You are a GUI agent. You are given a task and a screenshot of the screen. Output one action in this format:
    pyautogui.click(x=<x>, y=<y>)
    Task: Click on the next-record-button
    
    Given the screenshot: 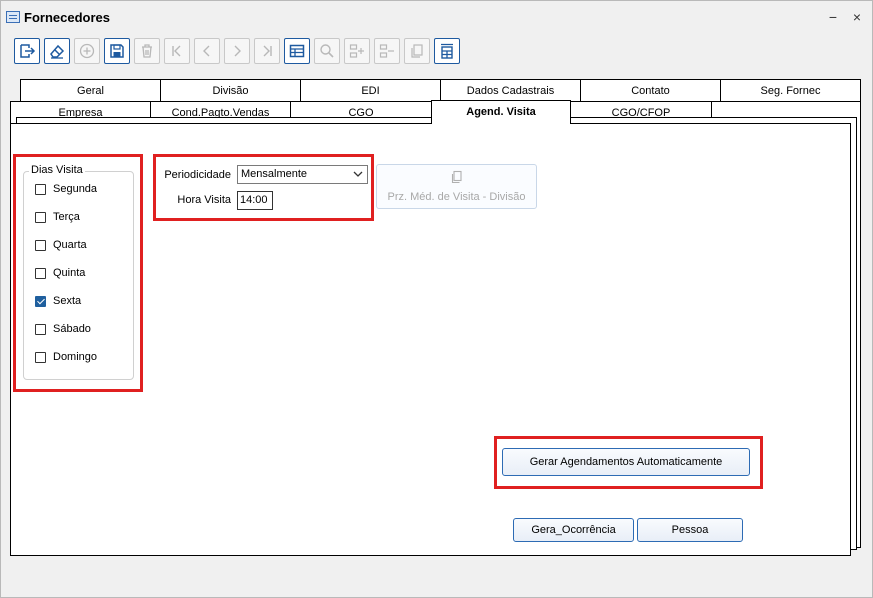 What is the action you would take?
    pyautogui.click(x=237, y=51)
    